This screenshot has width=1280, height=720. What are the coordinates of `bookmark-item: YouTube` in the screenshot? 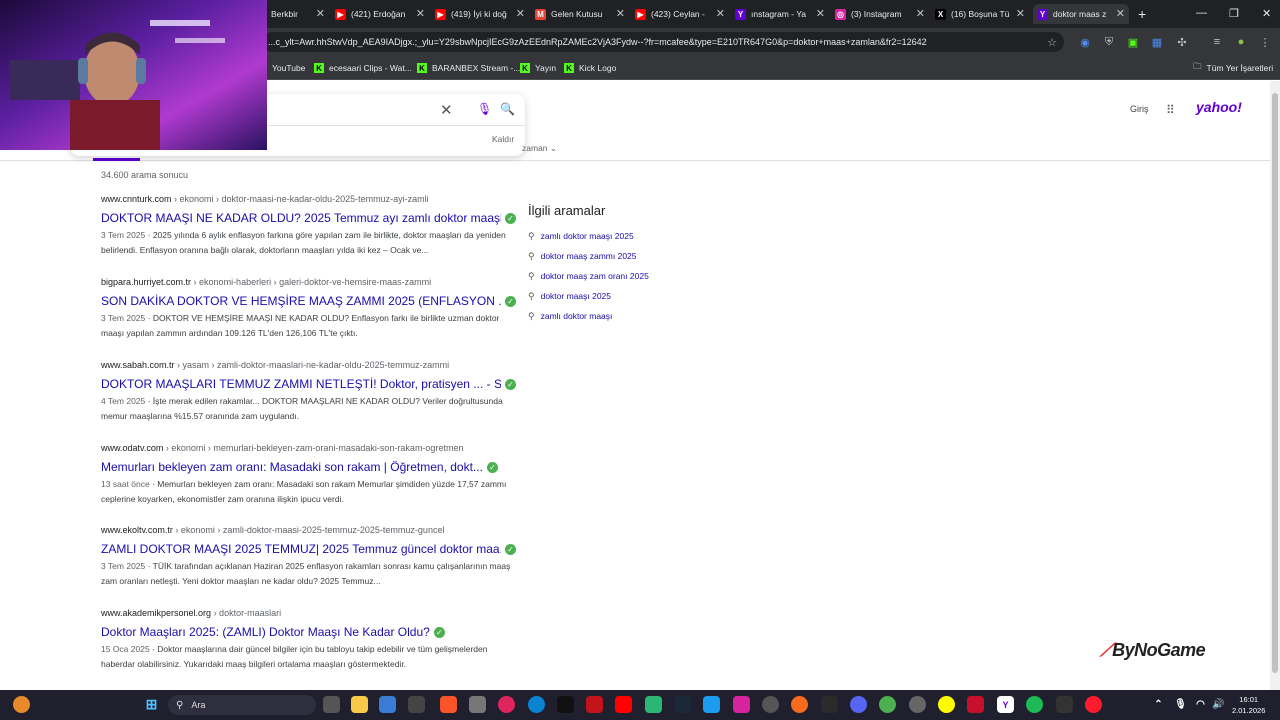 It's located at (288, 68).